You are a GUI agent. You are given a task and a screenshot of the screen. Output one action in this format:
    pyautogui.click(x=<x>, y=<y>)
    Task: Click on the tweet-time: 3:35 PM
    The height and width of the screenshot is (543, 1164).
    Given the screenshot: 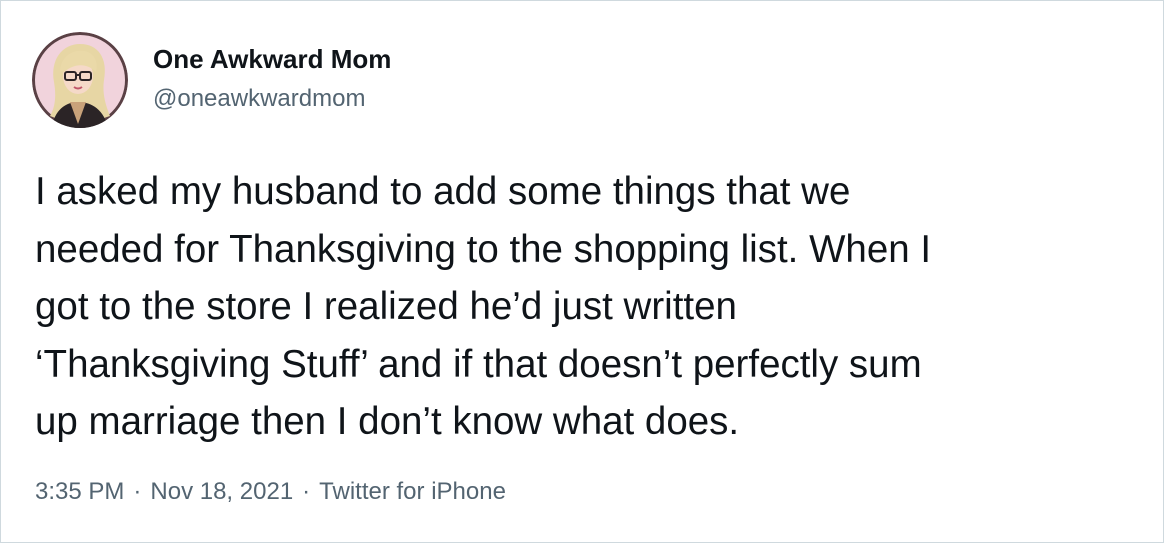 What is the action you would take?
    pyautogui.click(x=79, y=491)
    